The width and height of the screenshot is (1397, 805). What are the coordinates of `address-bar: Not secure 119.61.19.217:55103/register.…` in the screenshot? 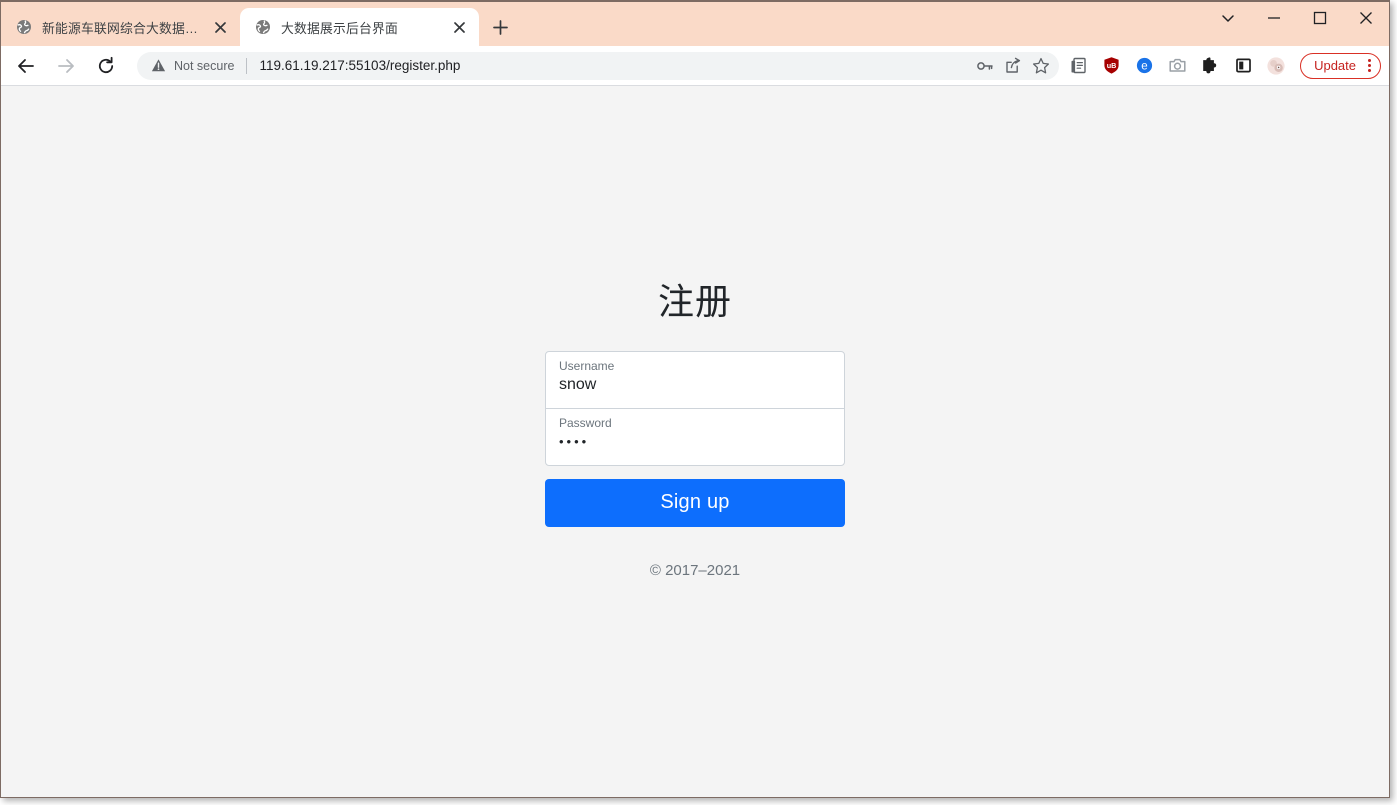 It's located at (598, 65).